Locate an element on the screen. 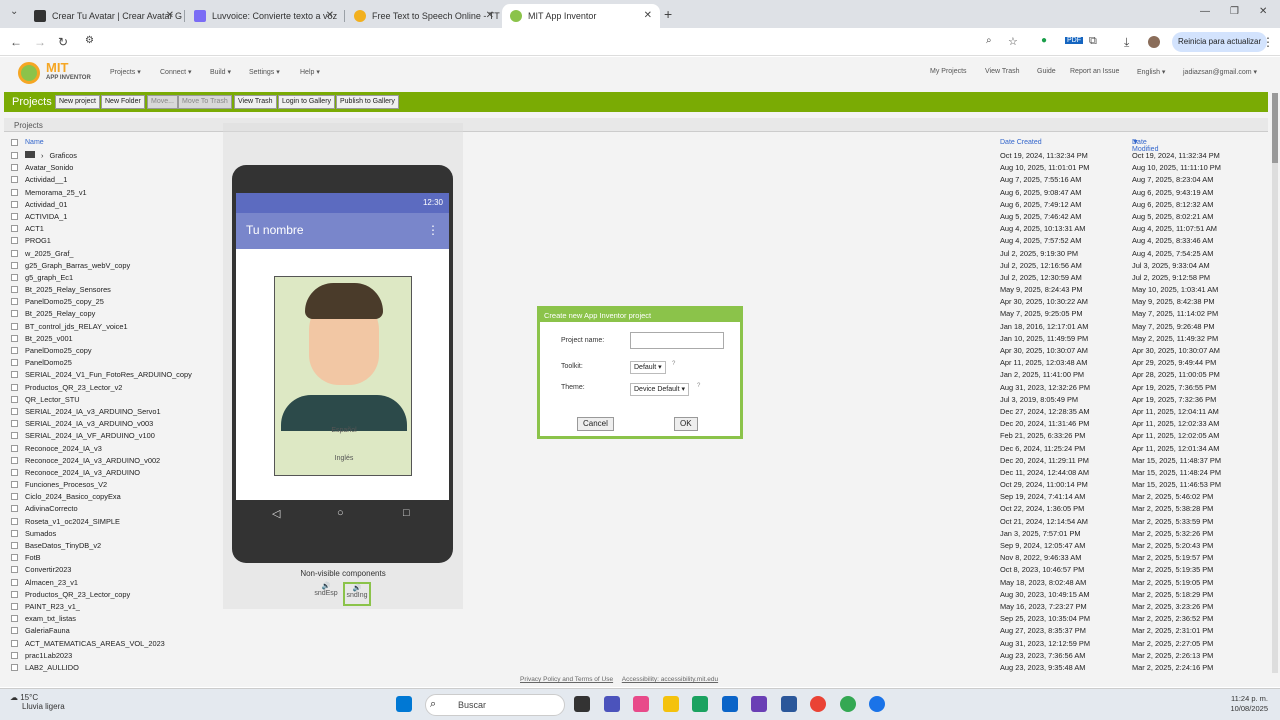  project-name: Reconoce_2024_IA_v3_ARDUINO is located at coordinates (82, 472).